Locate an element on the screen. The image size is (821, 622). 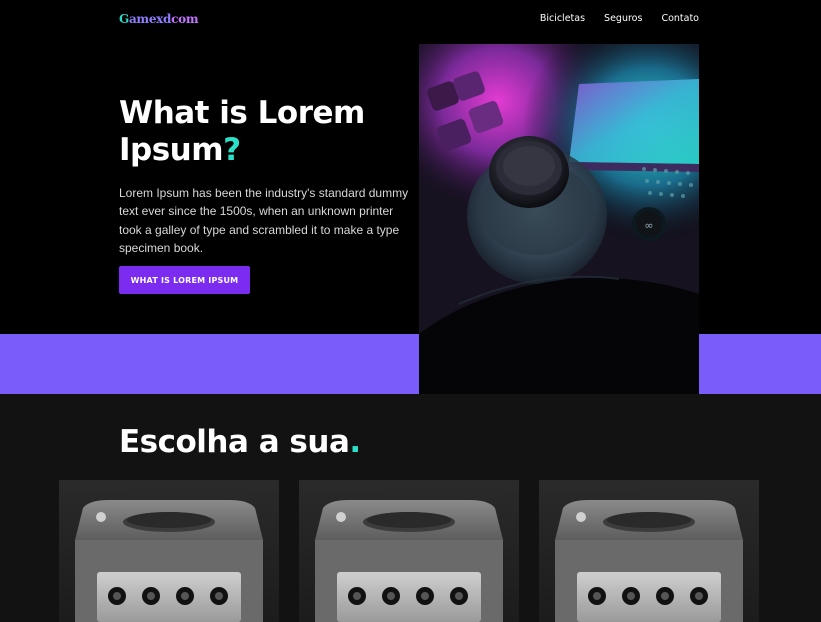
hero-title-line-2: Ipsum is located at coordinates (171, 150).